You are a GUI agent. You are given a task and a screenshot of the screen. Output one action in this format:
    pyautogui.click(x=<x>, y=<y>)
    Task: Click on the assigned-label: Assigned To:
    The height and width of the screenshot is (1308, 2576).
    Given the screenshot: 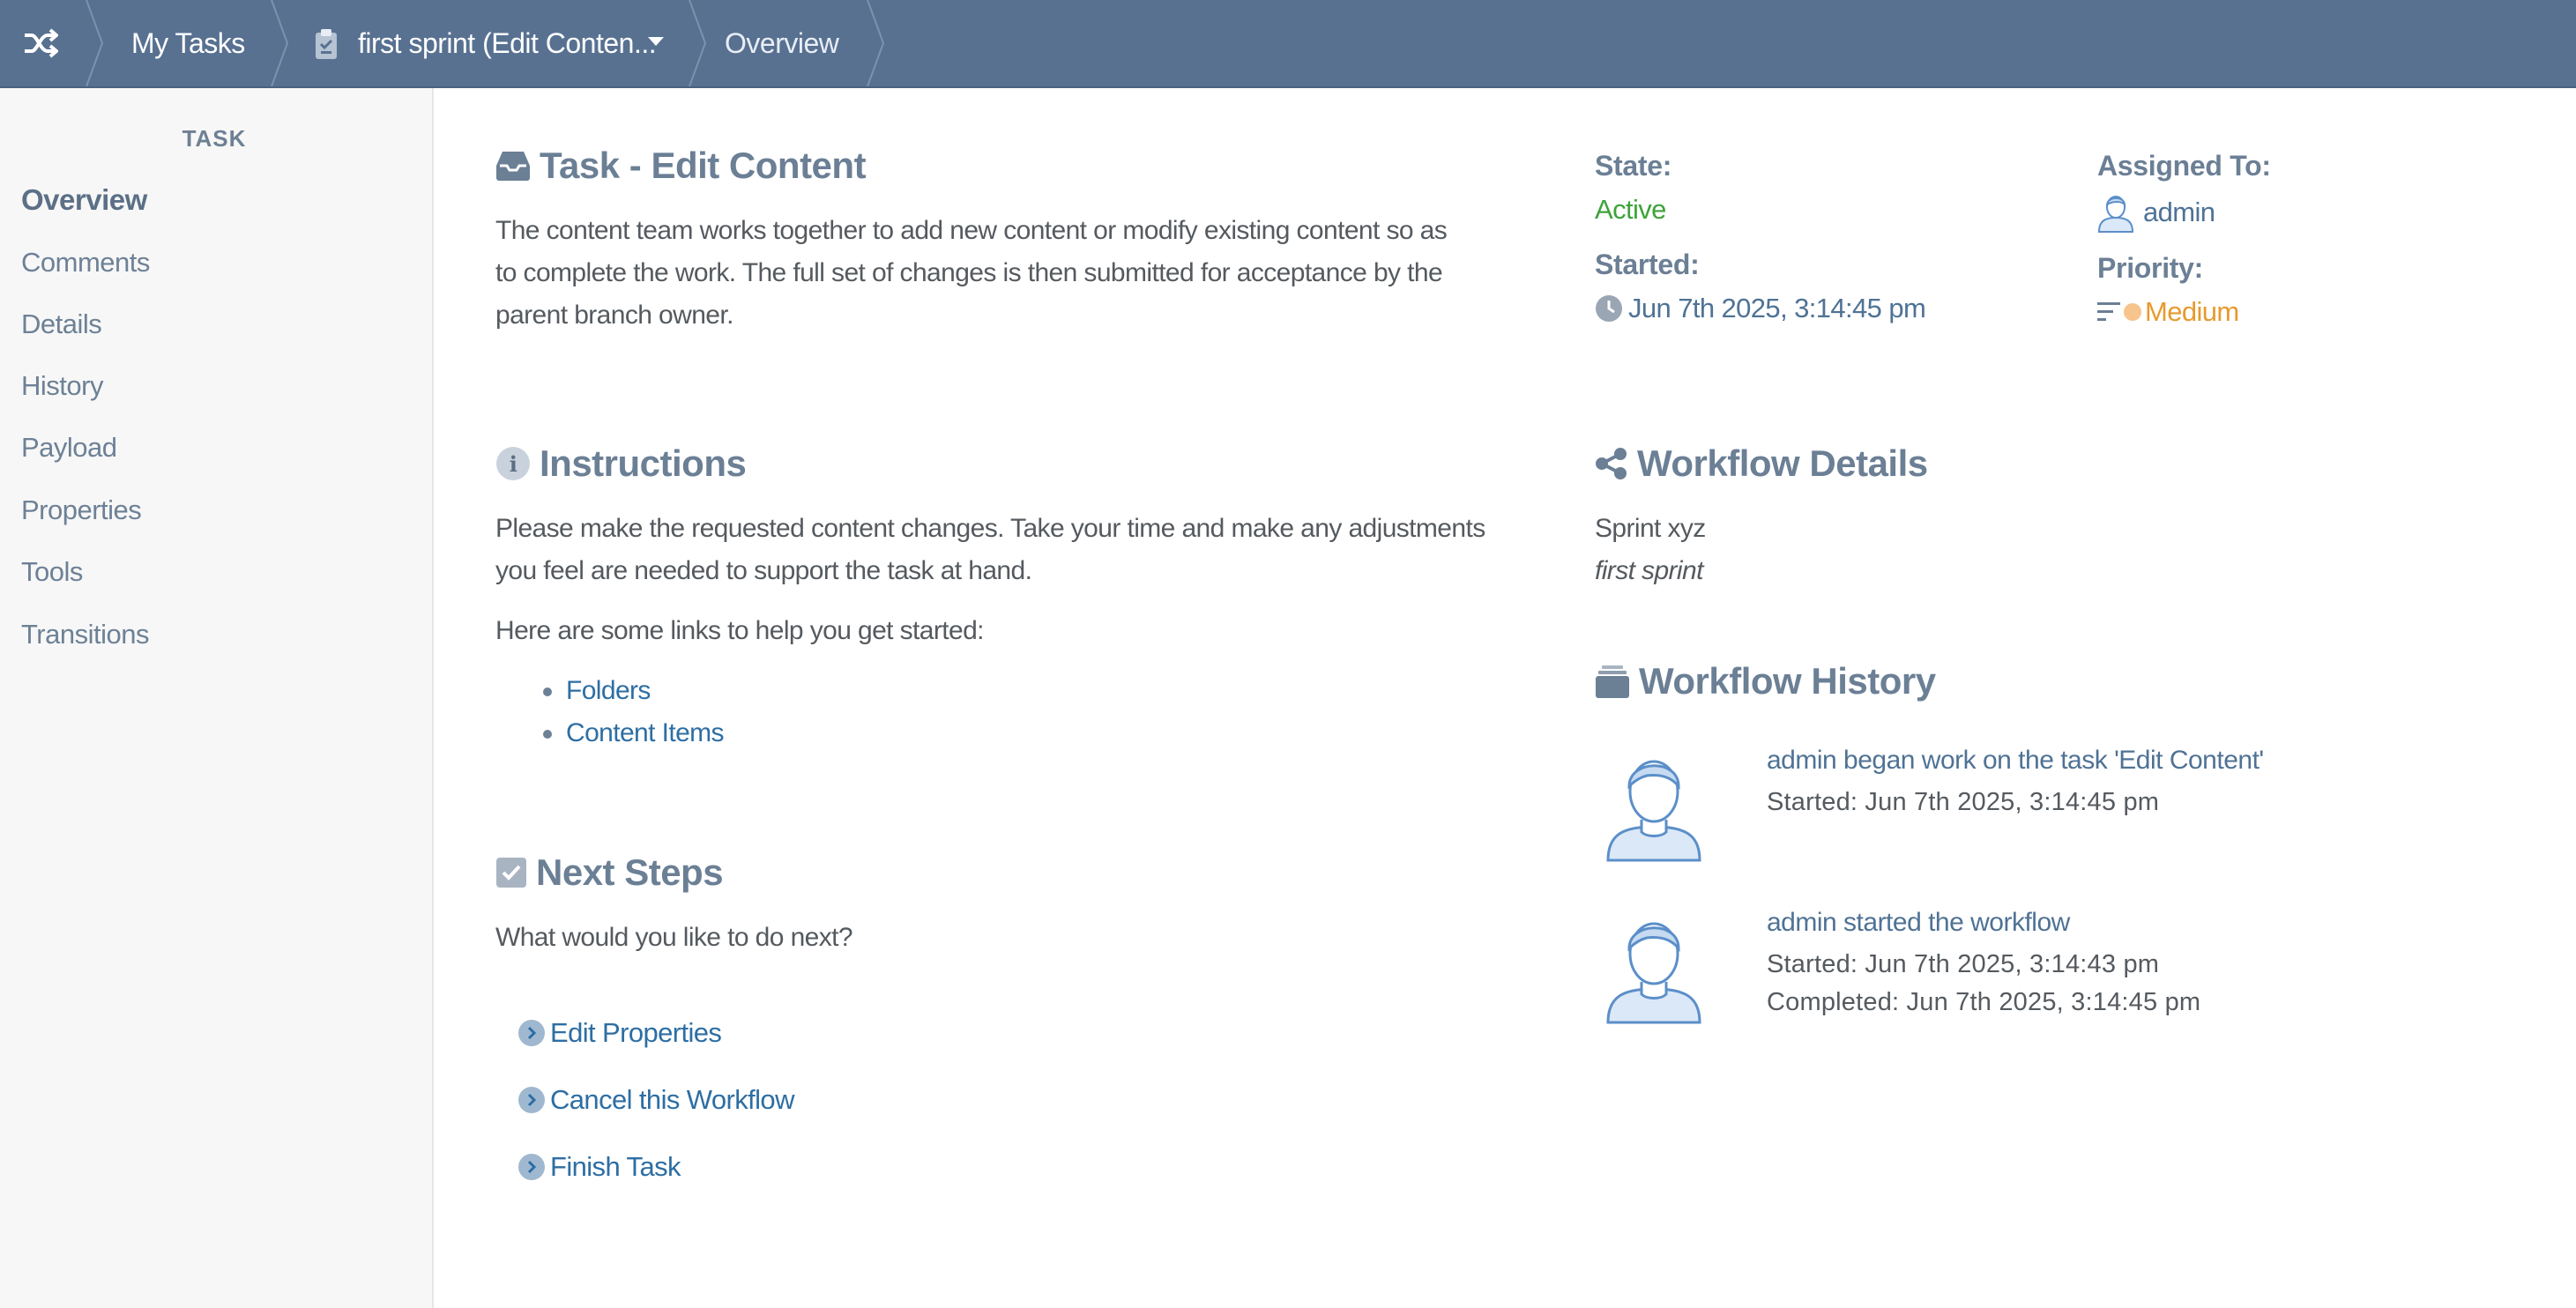 What is the action you would take?
    pyautogui.click(x=2184, y=166)
    